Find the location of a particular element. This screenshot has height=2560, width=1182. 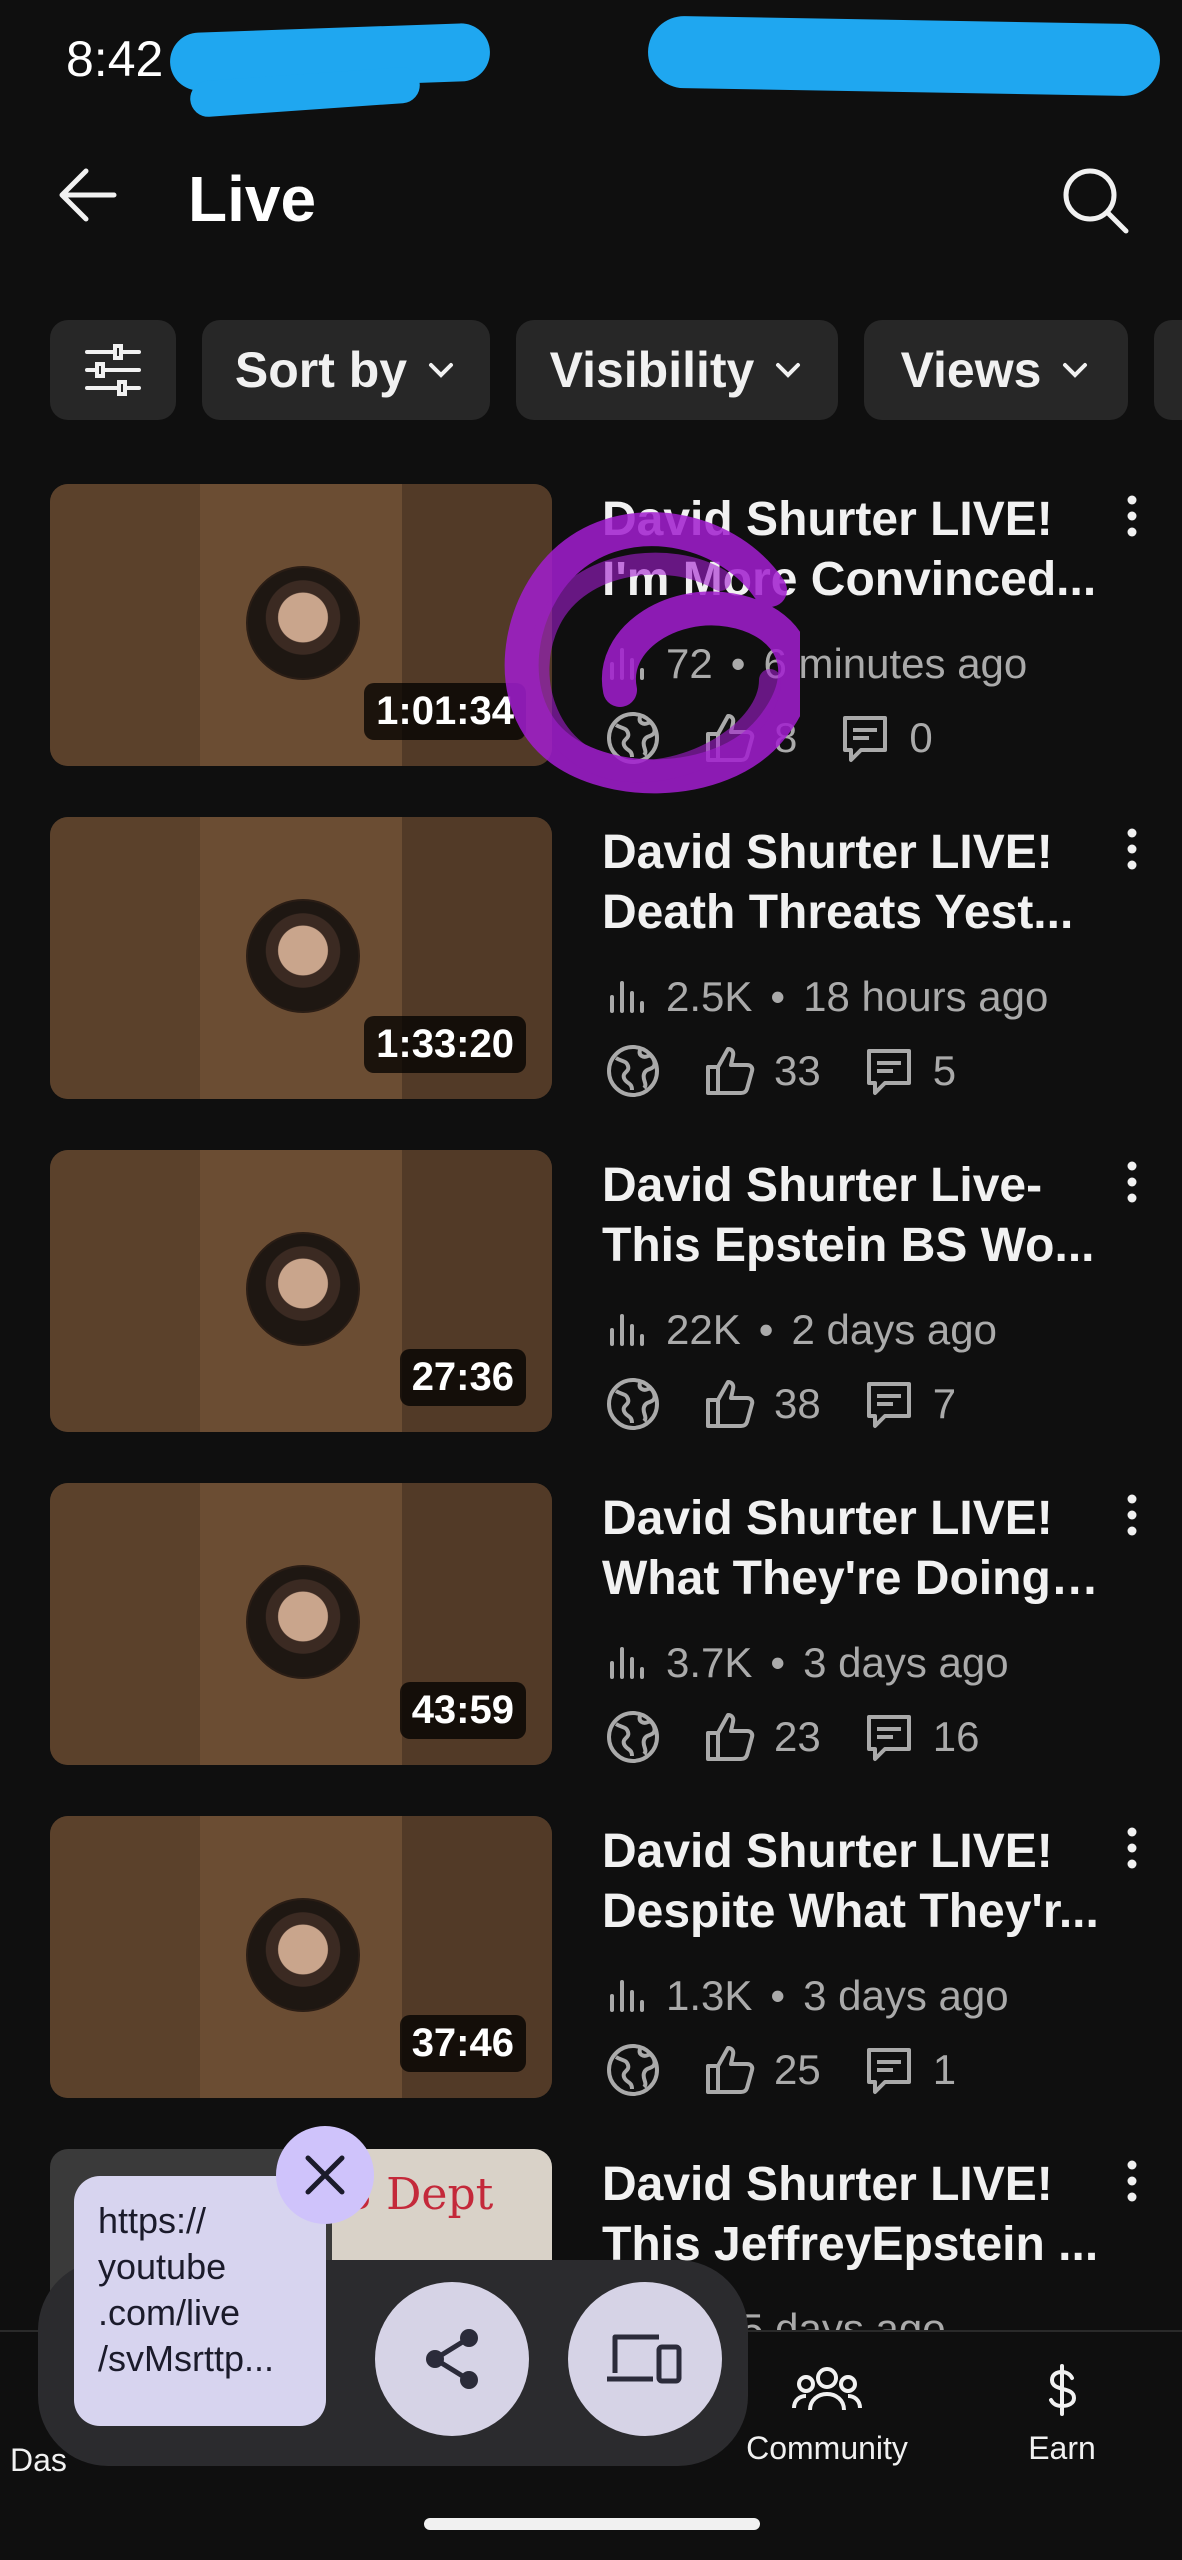

devices-icon is located at coordinates (644, 2359).